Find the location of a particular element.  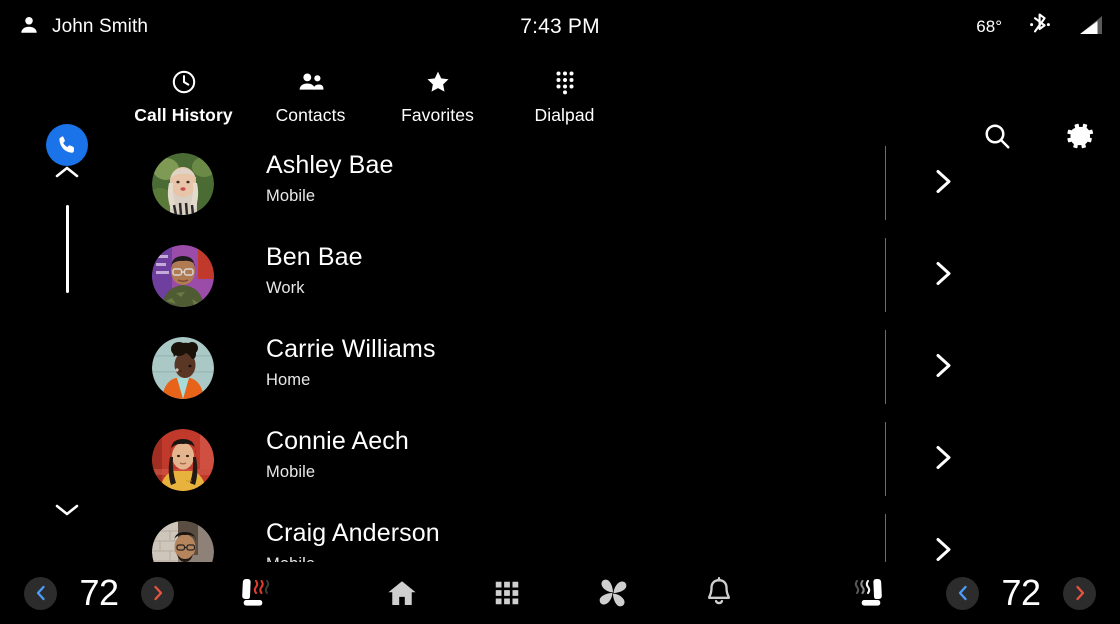

tab-favorites: Favorites is located at coordinates (437, 94).